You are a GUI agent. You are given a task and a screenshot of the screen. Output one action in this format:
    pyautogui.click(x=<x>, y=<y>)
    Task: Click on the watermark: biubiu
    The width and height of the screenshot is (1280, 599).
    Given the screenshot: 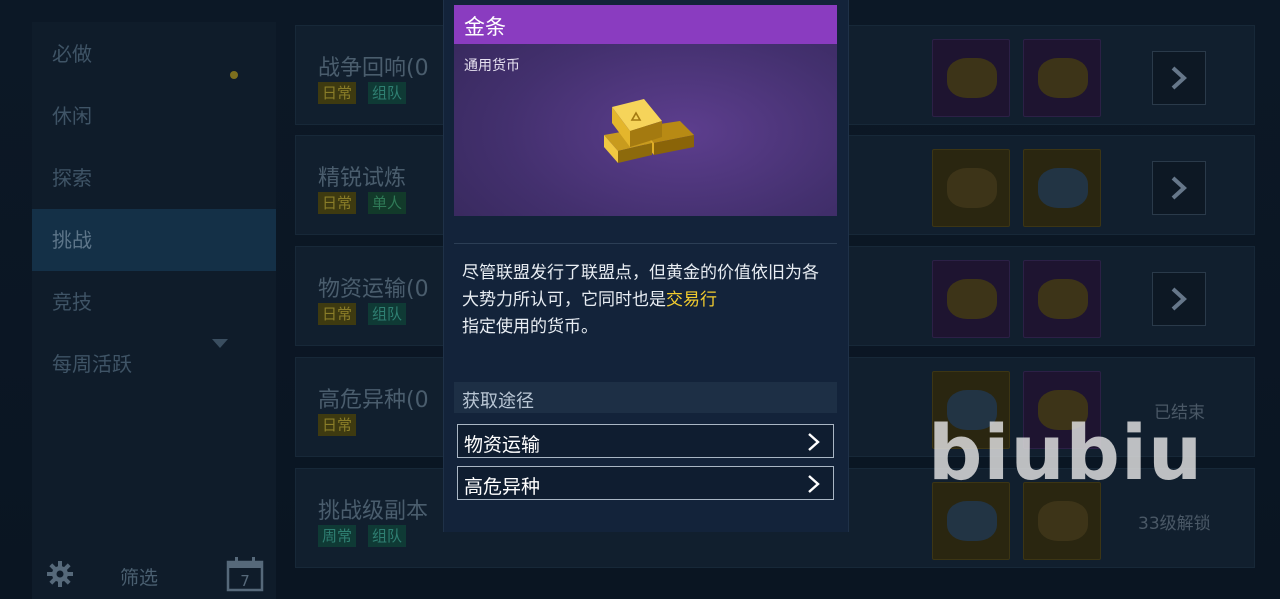 What is the action you would take?
    pyautogui.click(x=1066, y=452)
    